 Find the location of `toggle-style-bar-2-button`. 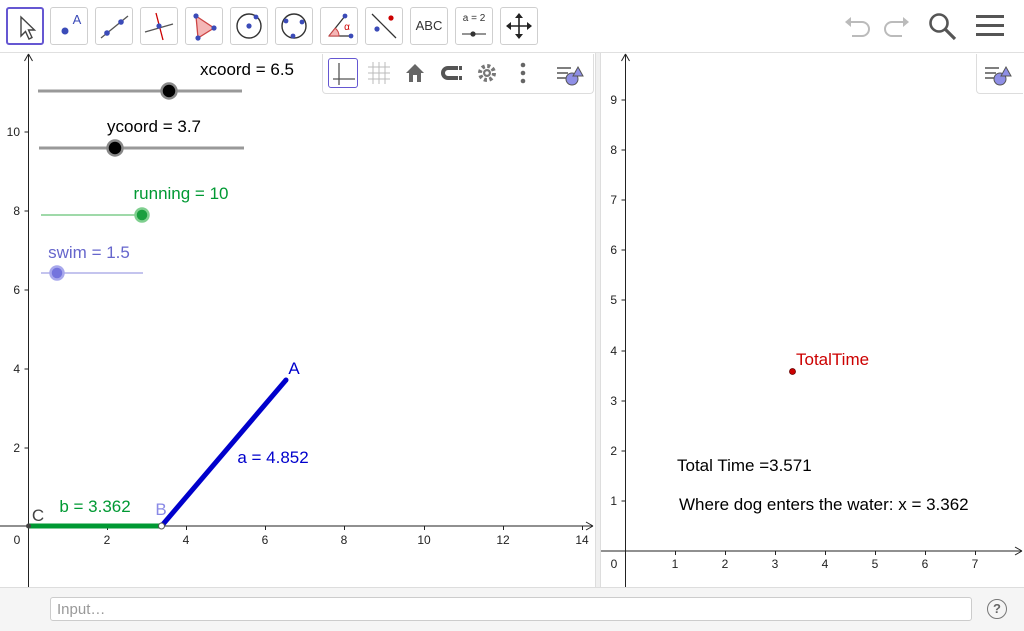

toggle-style-bar-2-button is located at coordinates (1000, 73).